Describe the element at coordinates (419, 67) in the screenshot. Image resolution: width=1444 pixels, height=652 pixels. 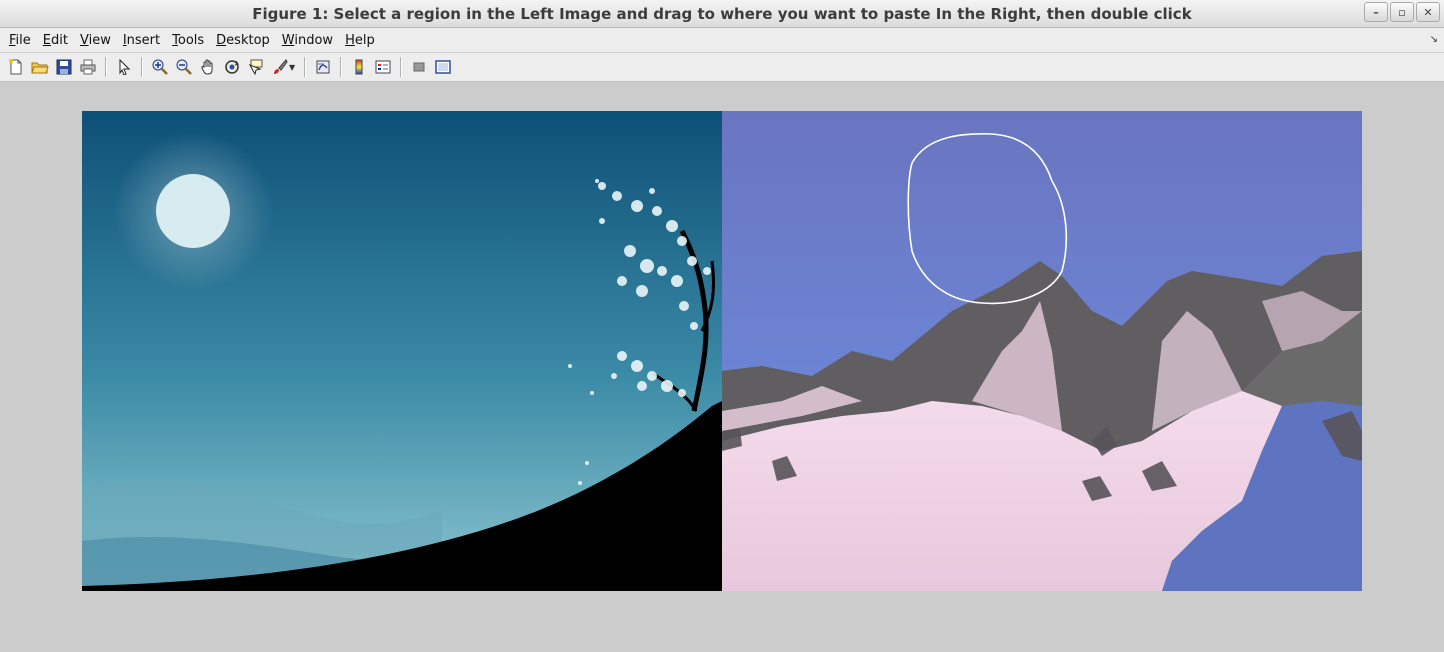
I see `hide-plot-tools-icon` at that location.